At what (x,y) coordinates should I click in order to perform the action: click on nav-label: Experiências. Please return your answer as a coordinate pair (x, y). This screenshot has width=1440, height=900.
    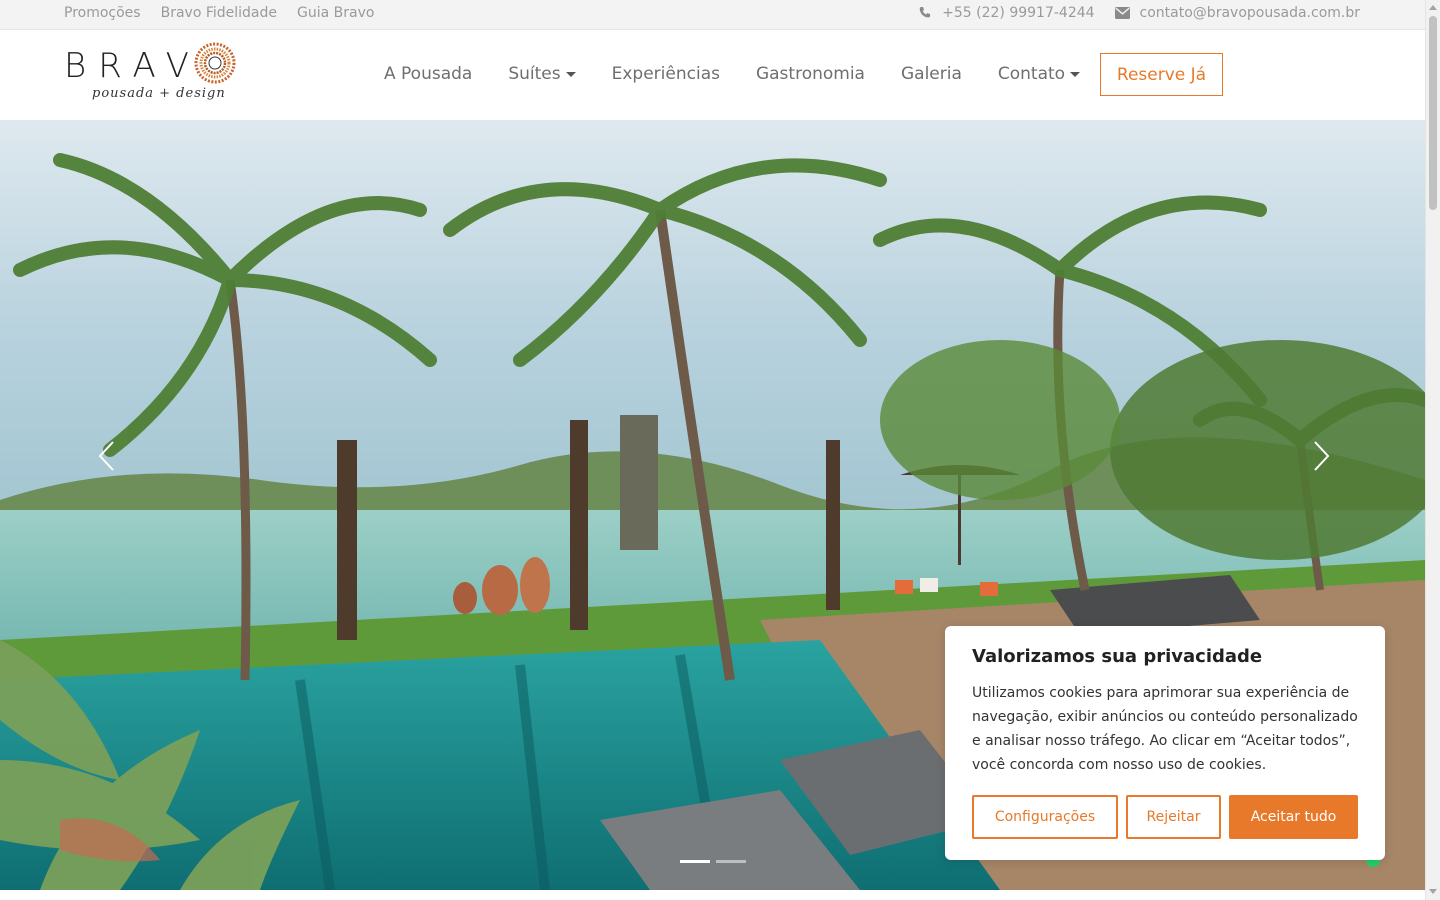
    Looking at the image, I should click on (665, 74).